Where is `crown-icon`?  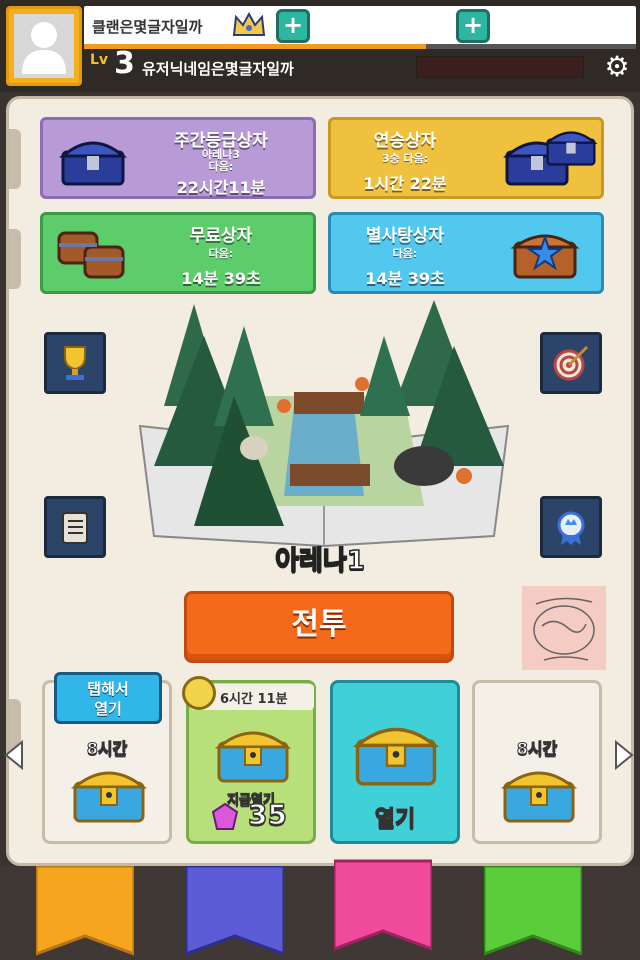 crown-icon is located at coordinates (249, 23).